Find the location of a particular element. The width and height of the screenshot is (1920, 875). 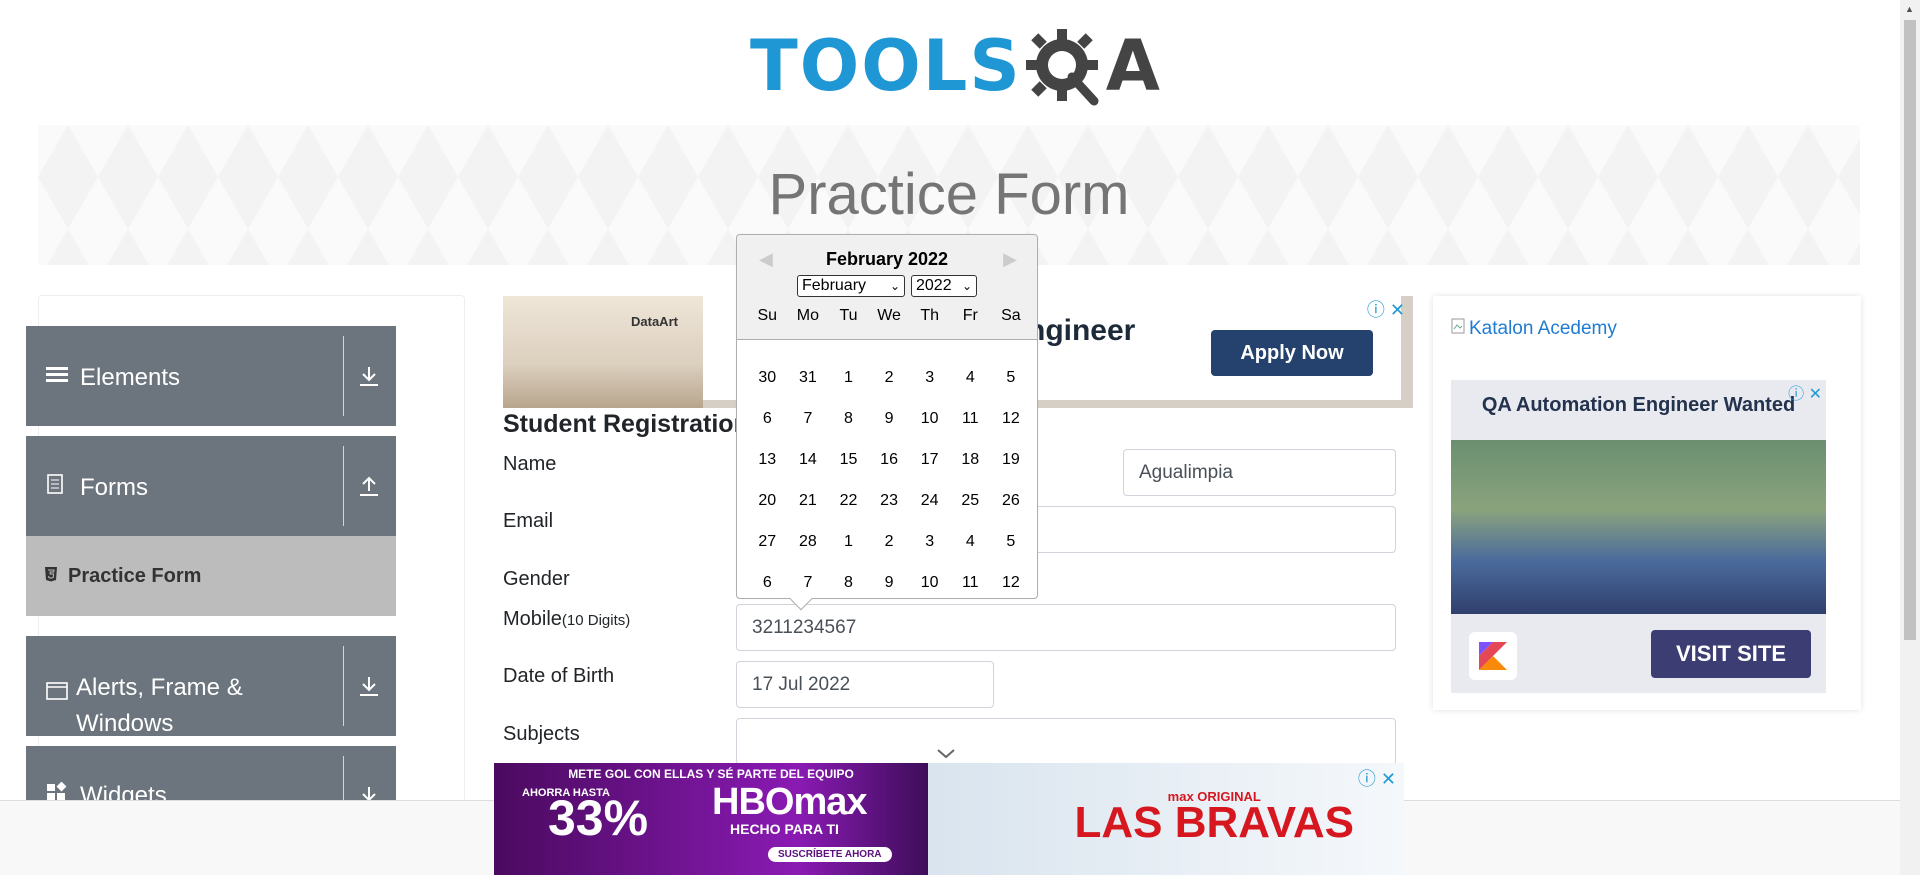

page-scrollbar: ▲ is located at coordinates (1910, 437).